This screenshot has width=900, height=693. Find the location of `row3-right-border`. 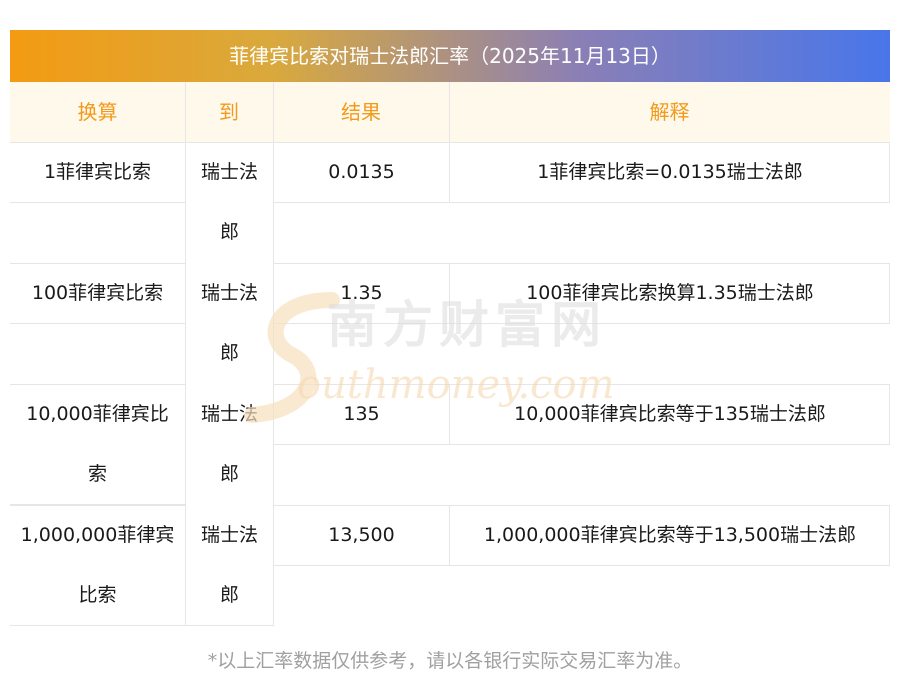

row3-right-border is located at coordinates (889, 414).